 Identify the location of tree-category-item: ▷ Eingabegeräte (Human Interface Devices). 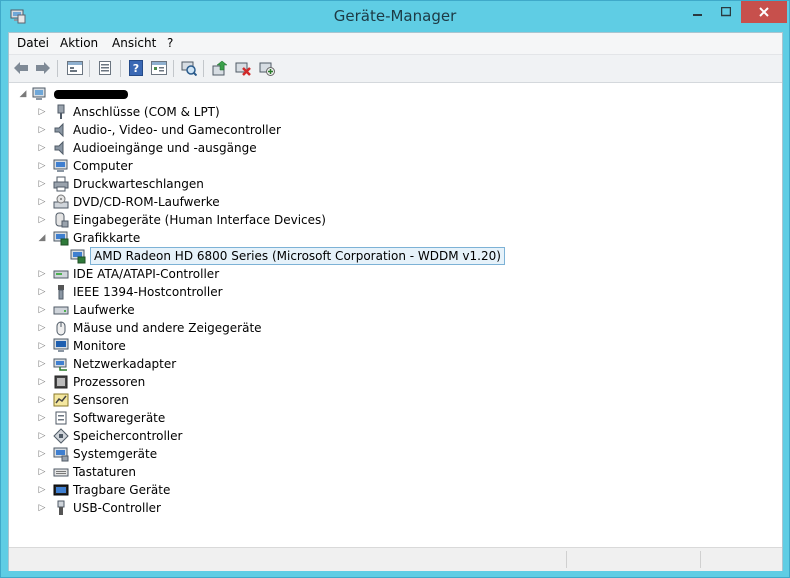
(181, 220).